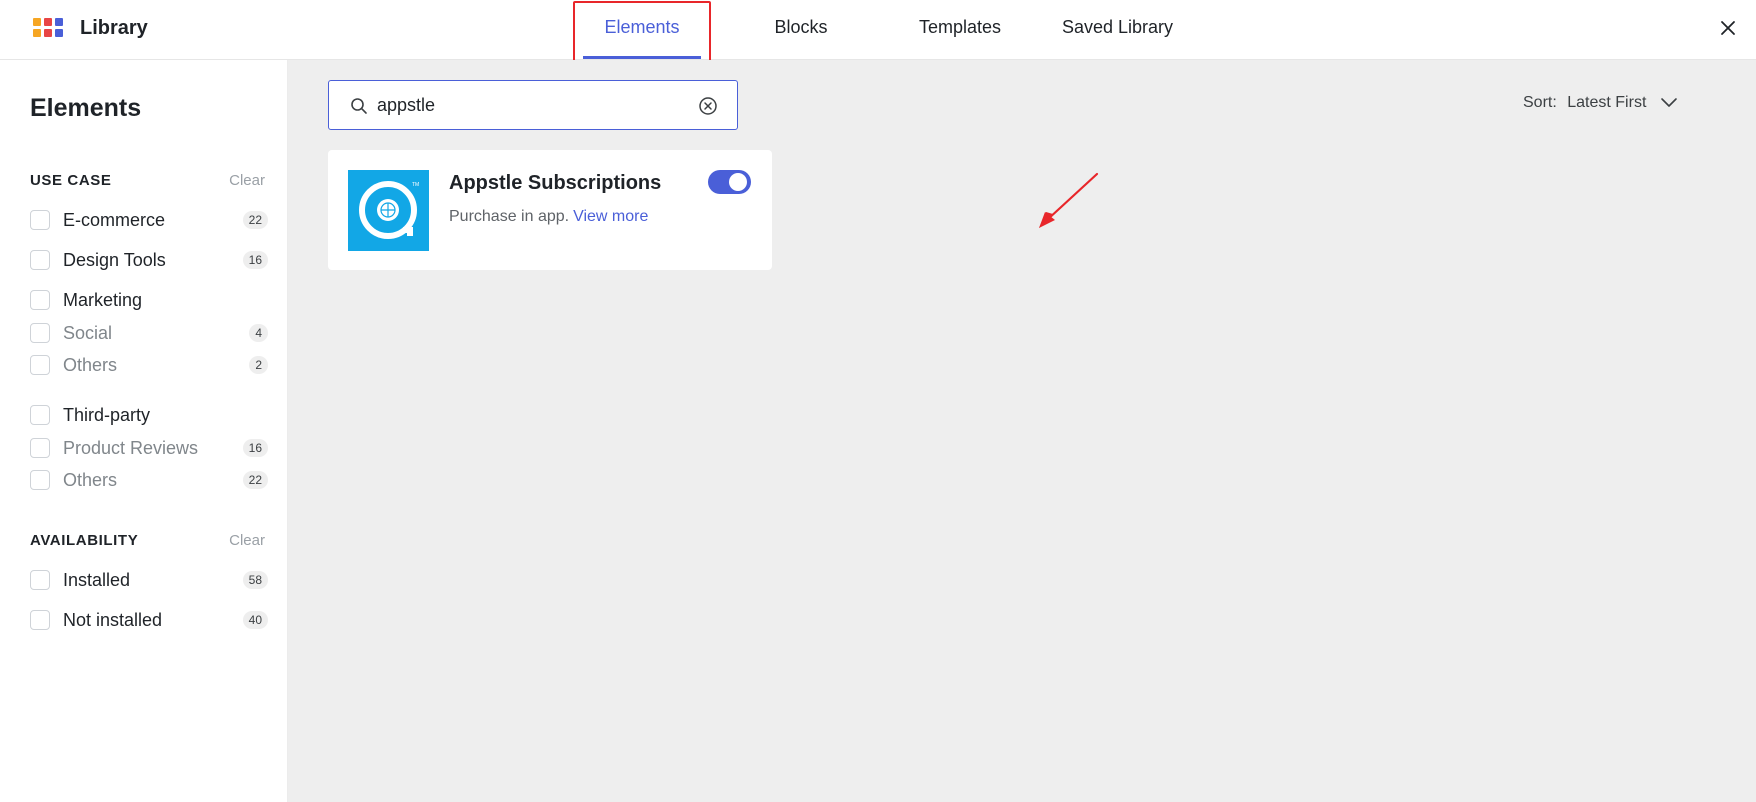 This screenshot has width=1756, height=802. I want to click on filter-product-reviews: Product Reviews 16, so click(149, 448).